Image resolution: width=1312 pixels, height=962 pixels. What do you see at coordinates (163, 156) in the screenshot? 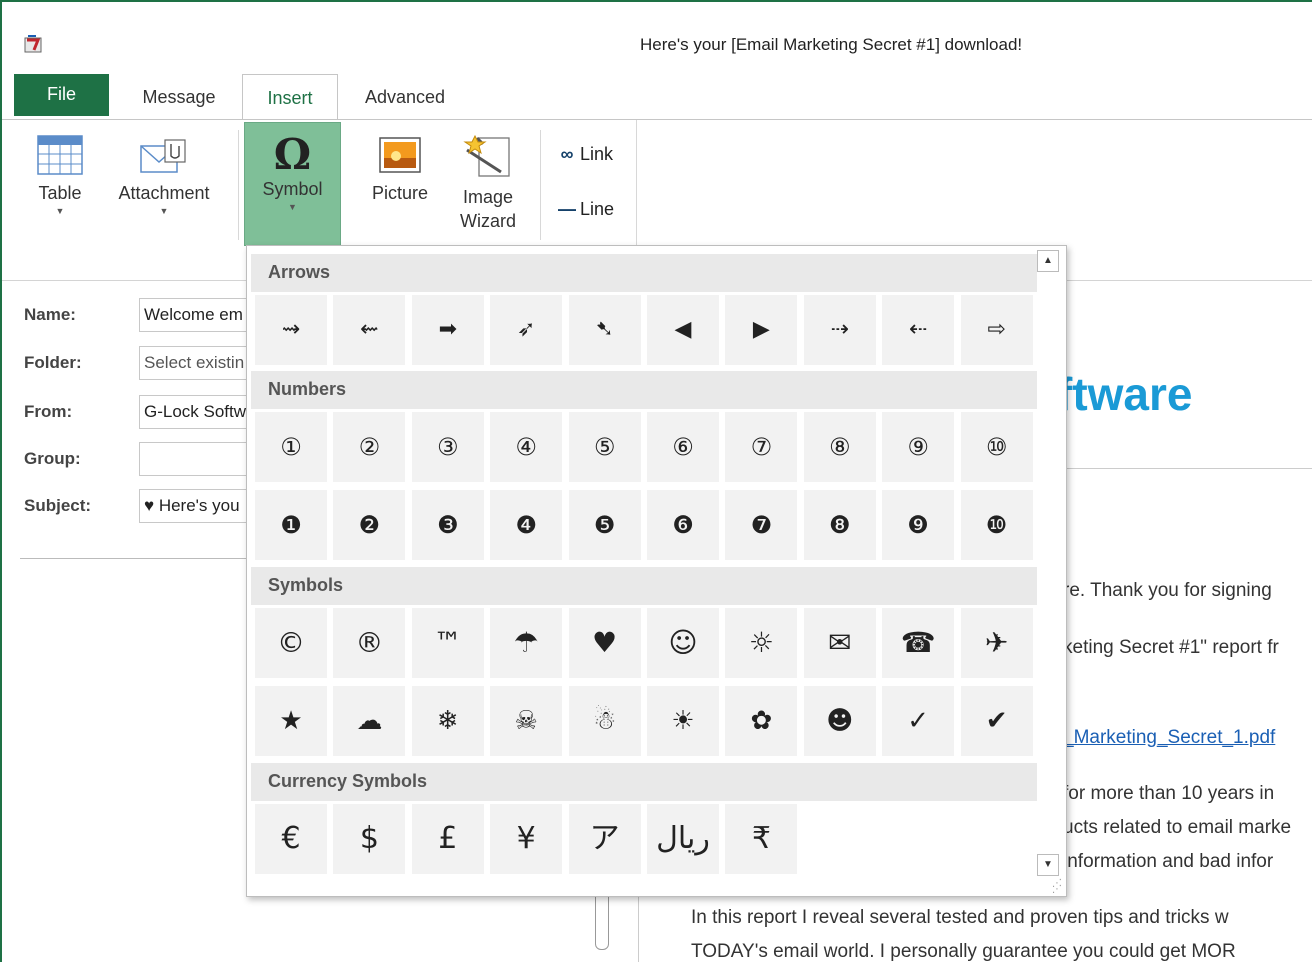
I see `attachment-icon` at bounding box center [163, 156].